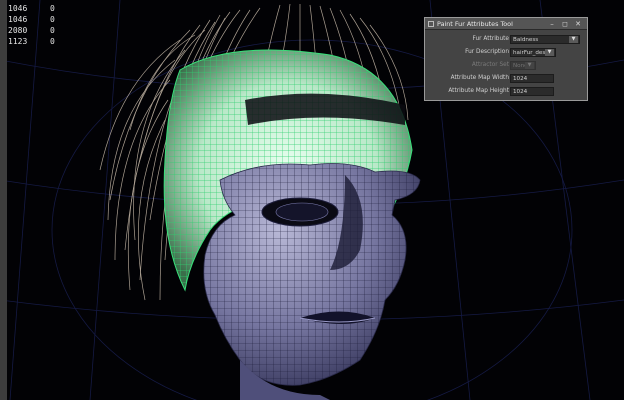  Describe the element at coordinates (523, 65) in the screenshot. I see `attractor-set-dropdown: None ▼` at that location.